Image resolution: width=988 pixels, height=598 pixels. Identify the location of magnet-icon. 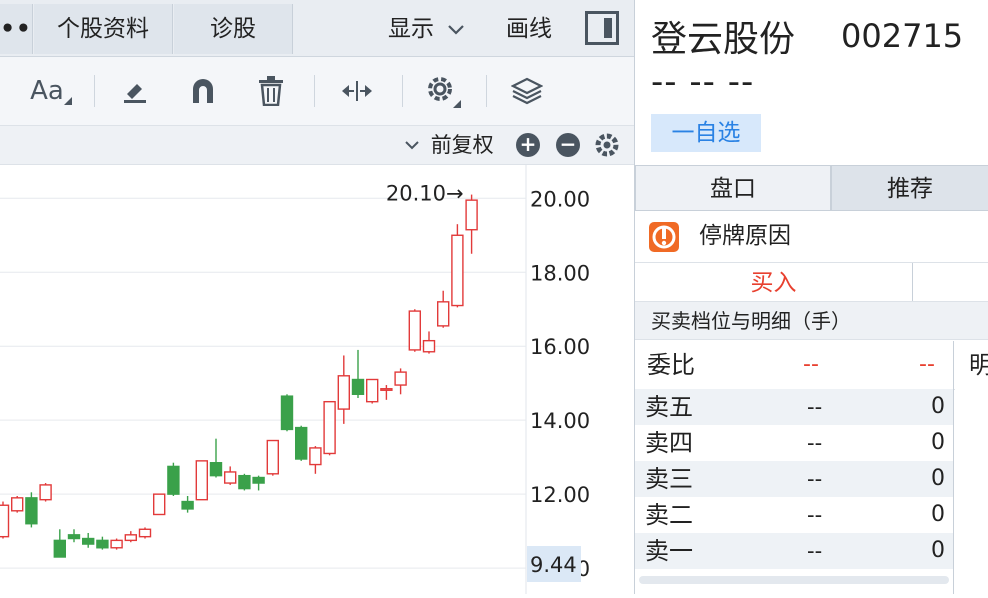
(203, 91).